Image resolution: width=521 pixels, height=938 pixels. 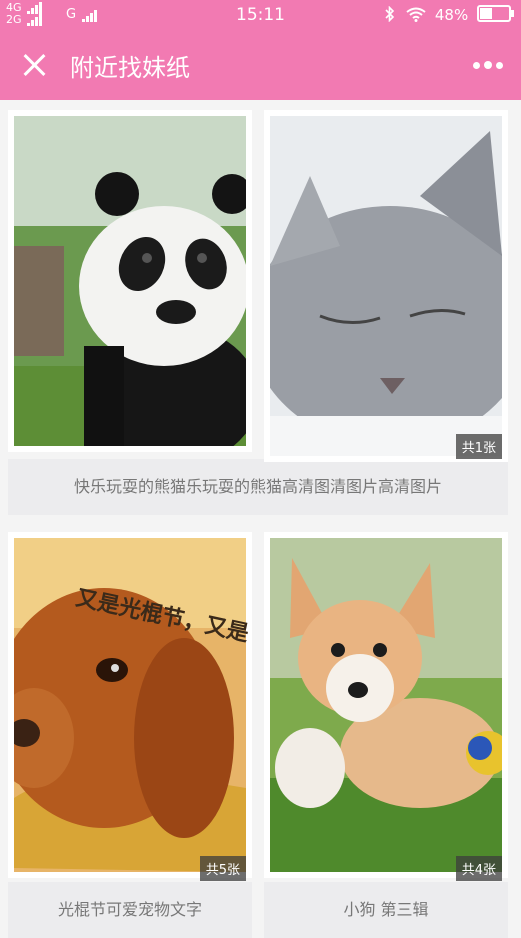 I want to click on battery-percent: 48%, so click(x=451, y=15).